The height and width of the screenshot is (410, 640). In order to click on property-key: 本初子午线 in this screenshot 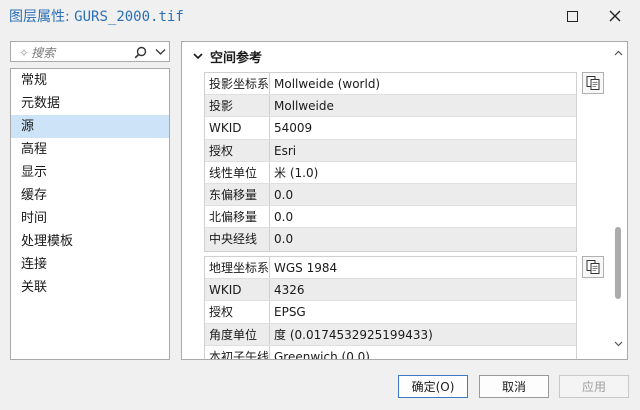, I will do `click(237, 352)`.